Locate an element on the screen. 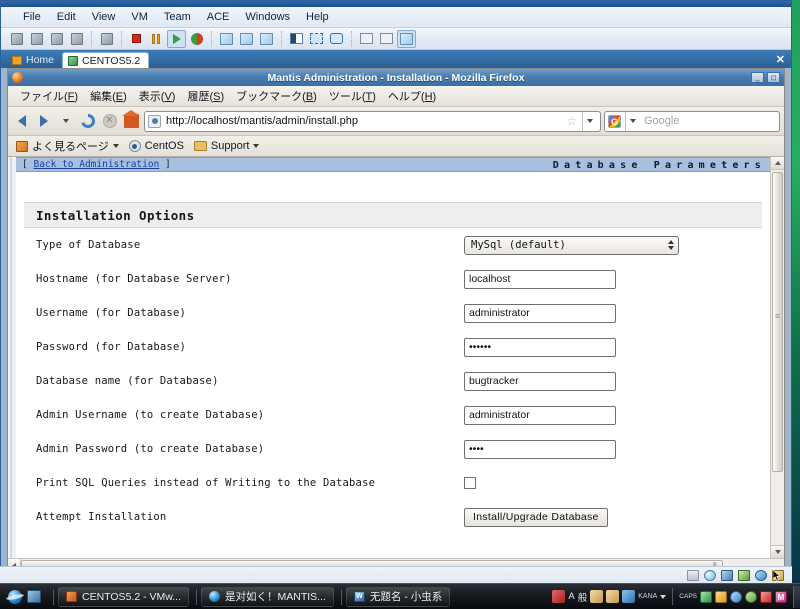  bookmark-star-icon: ☆ is located at coordinates (571, 121).